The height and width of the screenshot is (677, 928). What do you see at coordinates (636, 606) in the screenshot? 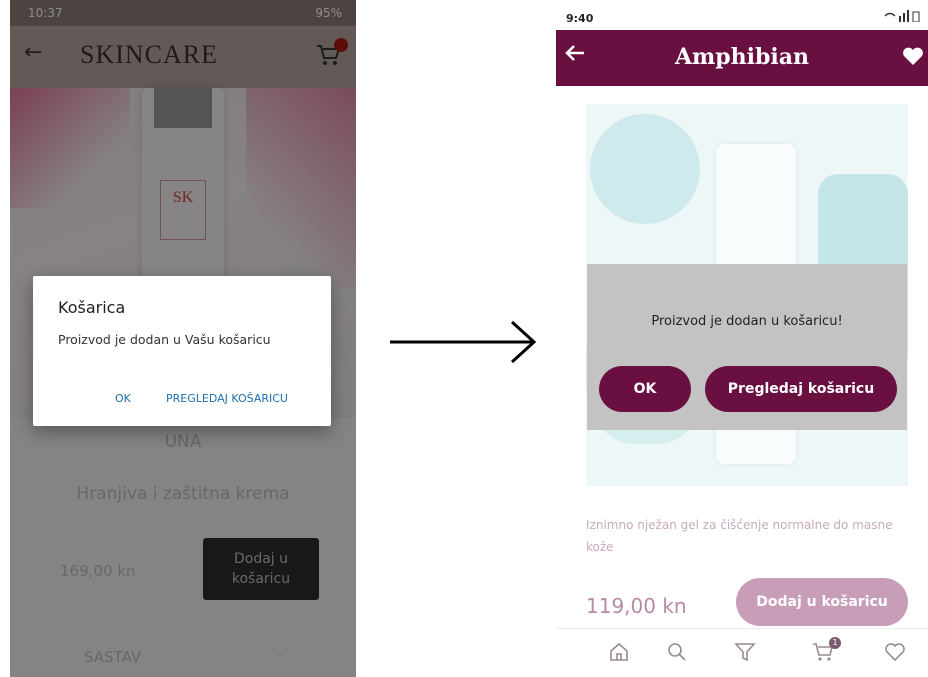
I see `product-price: 119,00 kn` at bounding box center [636, 606].